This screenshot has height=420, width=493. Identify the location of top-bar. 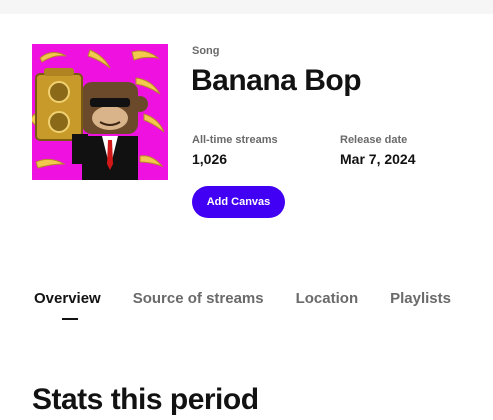
(246, 7).